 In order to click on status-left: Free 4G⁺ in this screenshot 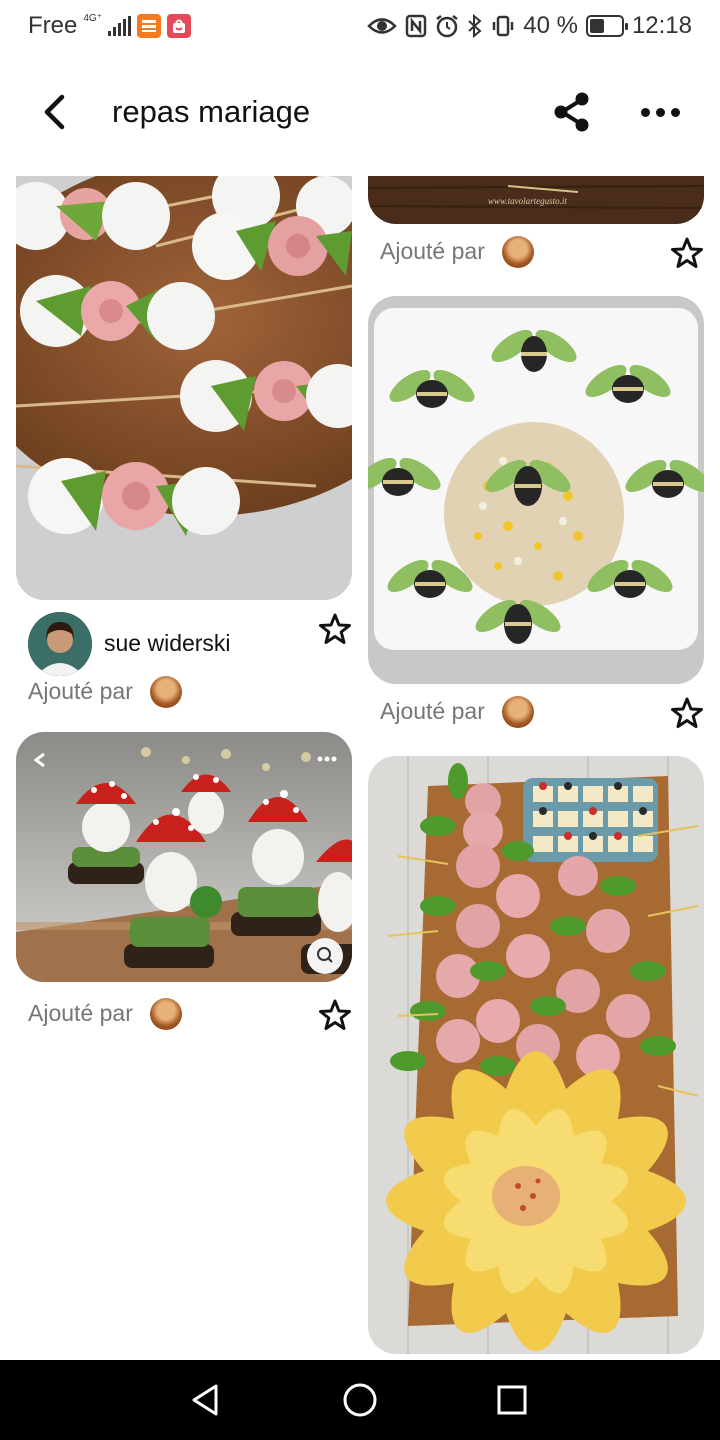, I will do `click(109, 26)`.